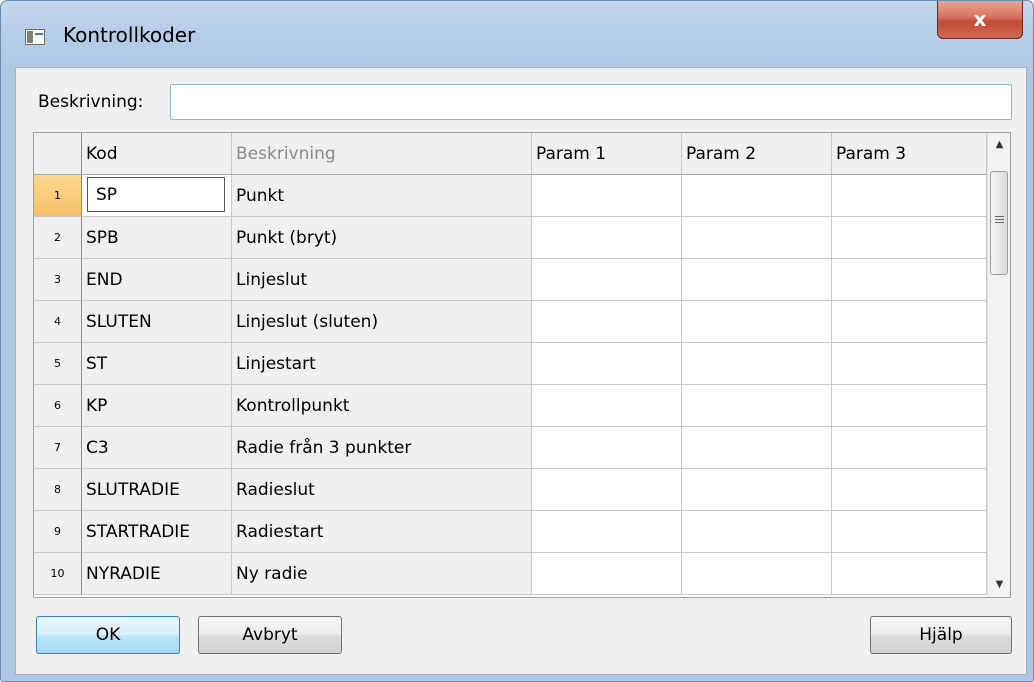 The height and width of the screenshot is (682, 1034). Describe the element at coordinates (35, 37) in the screenshot. I see `app-icon` at that location.